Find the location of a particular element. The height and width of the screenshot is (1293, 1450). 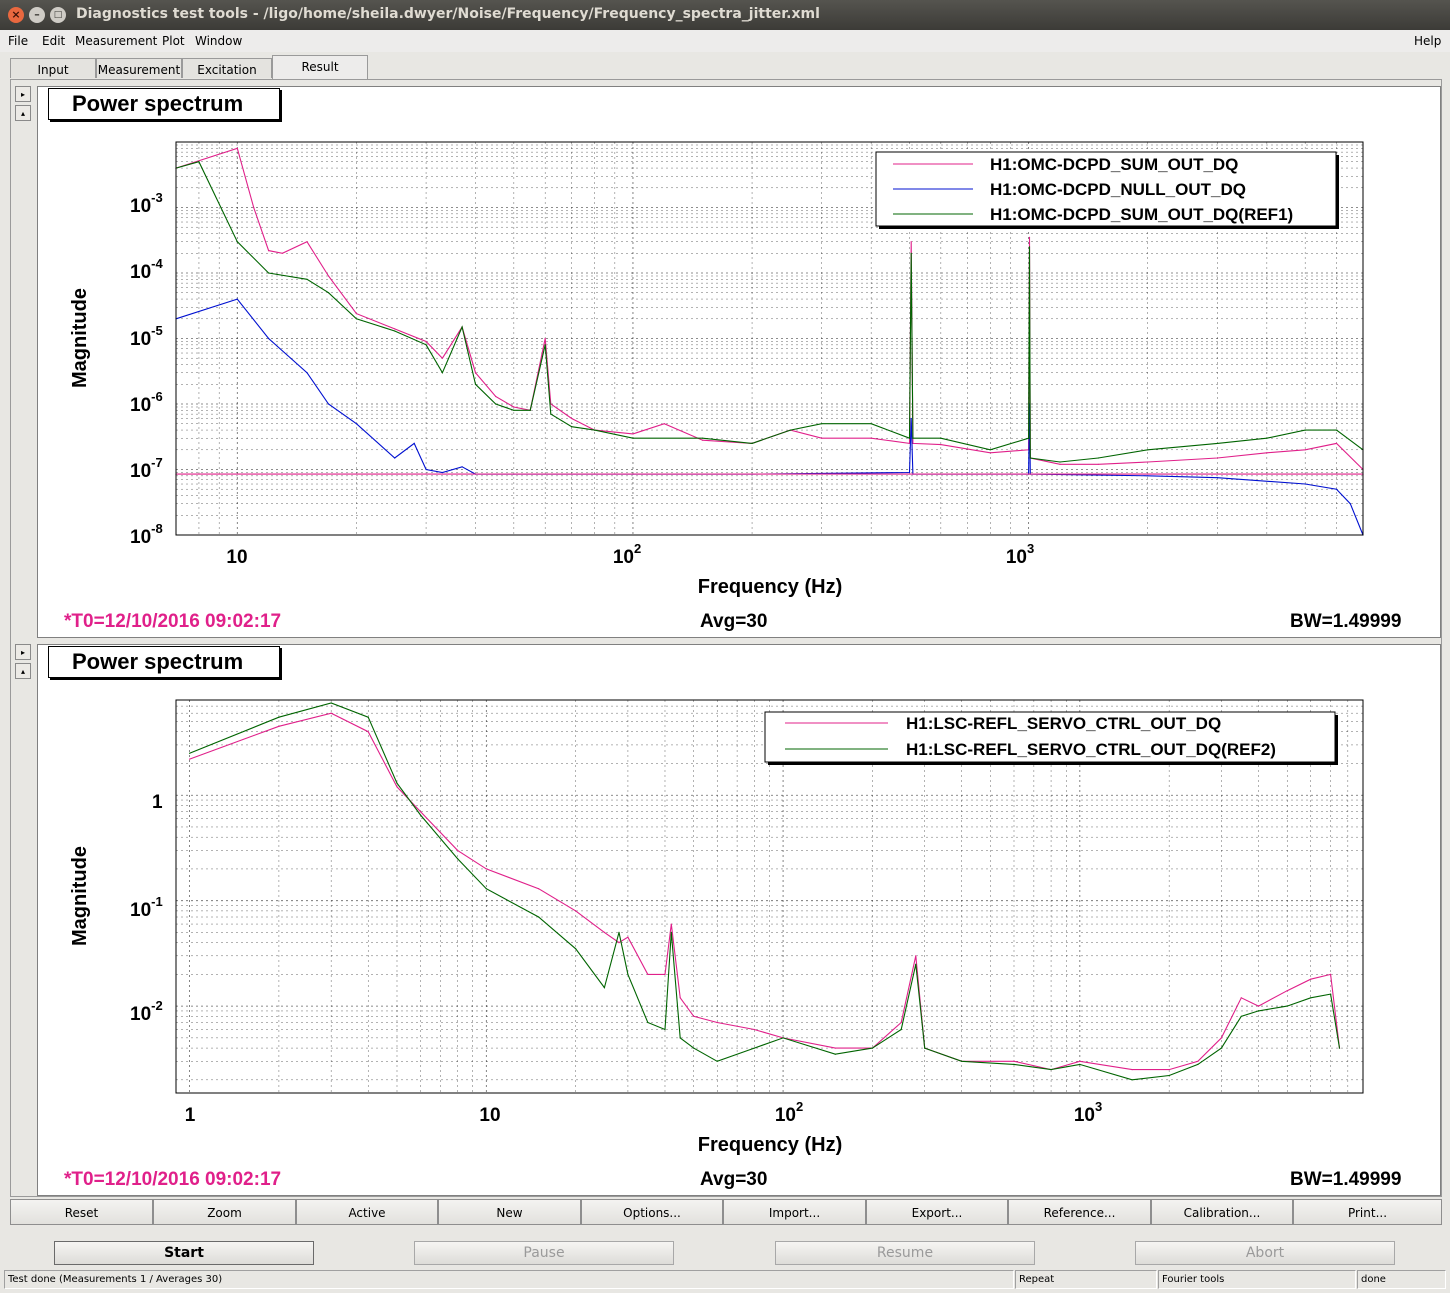

x-tick-label: 103 is located at coordinates (1088, 1112).